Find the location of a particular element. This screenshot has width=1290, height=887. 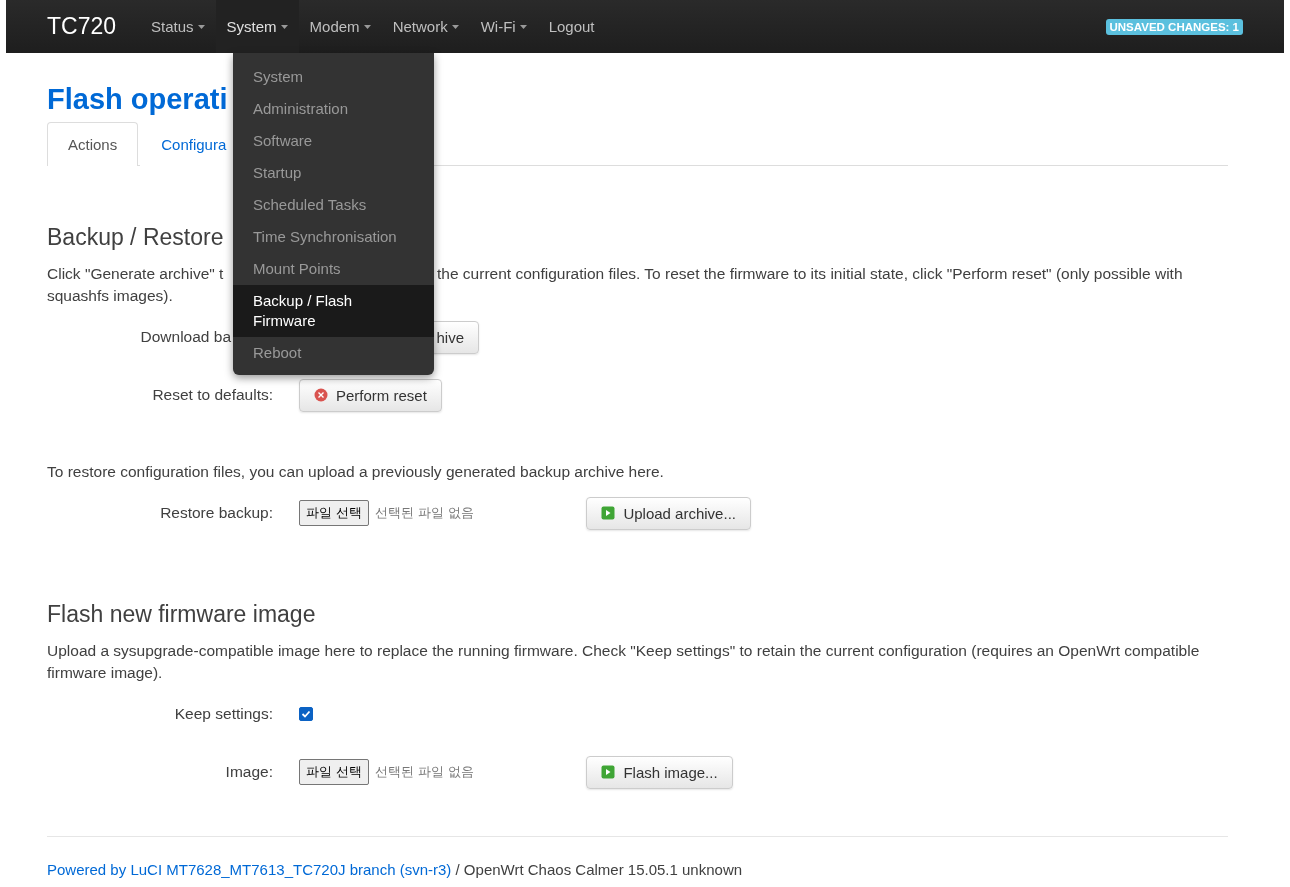

description-text: Upload a sysupgrade-compatible image here to replace the running firmware. Check "Keep settings" to retain the current configuration (requires an OpenWrt compatible firmware image). is located at coordinates (624, 662).